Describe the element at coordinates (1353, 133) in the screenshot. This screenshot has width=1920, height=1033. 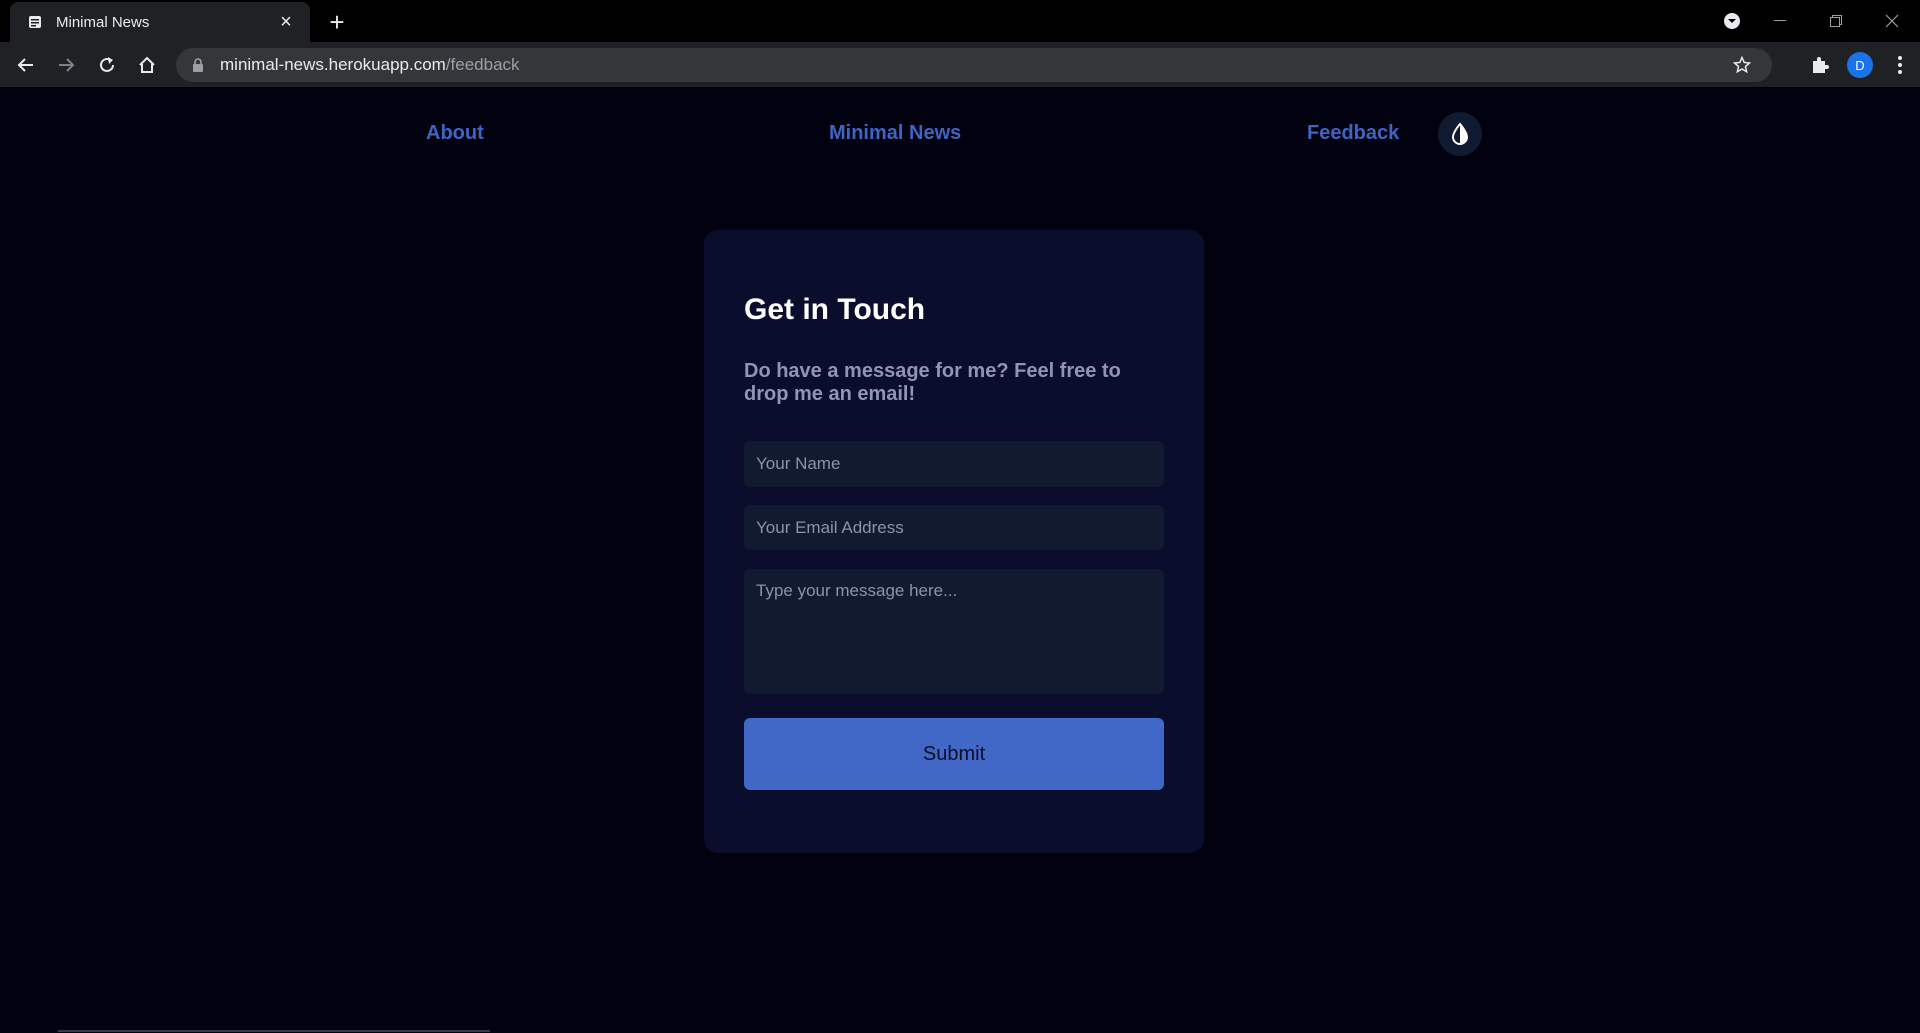
I see `nav-feedback-link: Feedback` at that location.